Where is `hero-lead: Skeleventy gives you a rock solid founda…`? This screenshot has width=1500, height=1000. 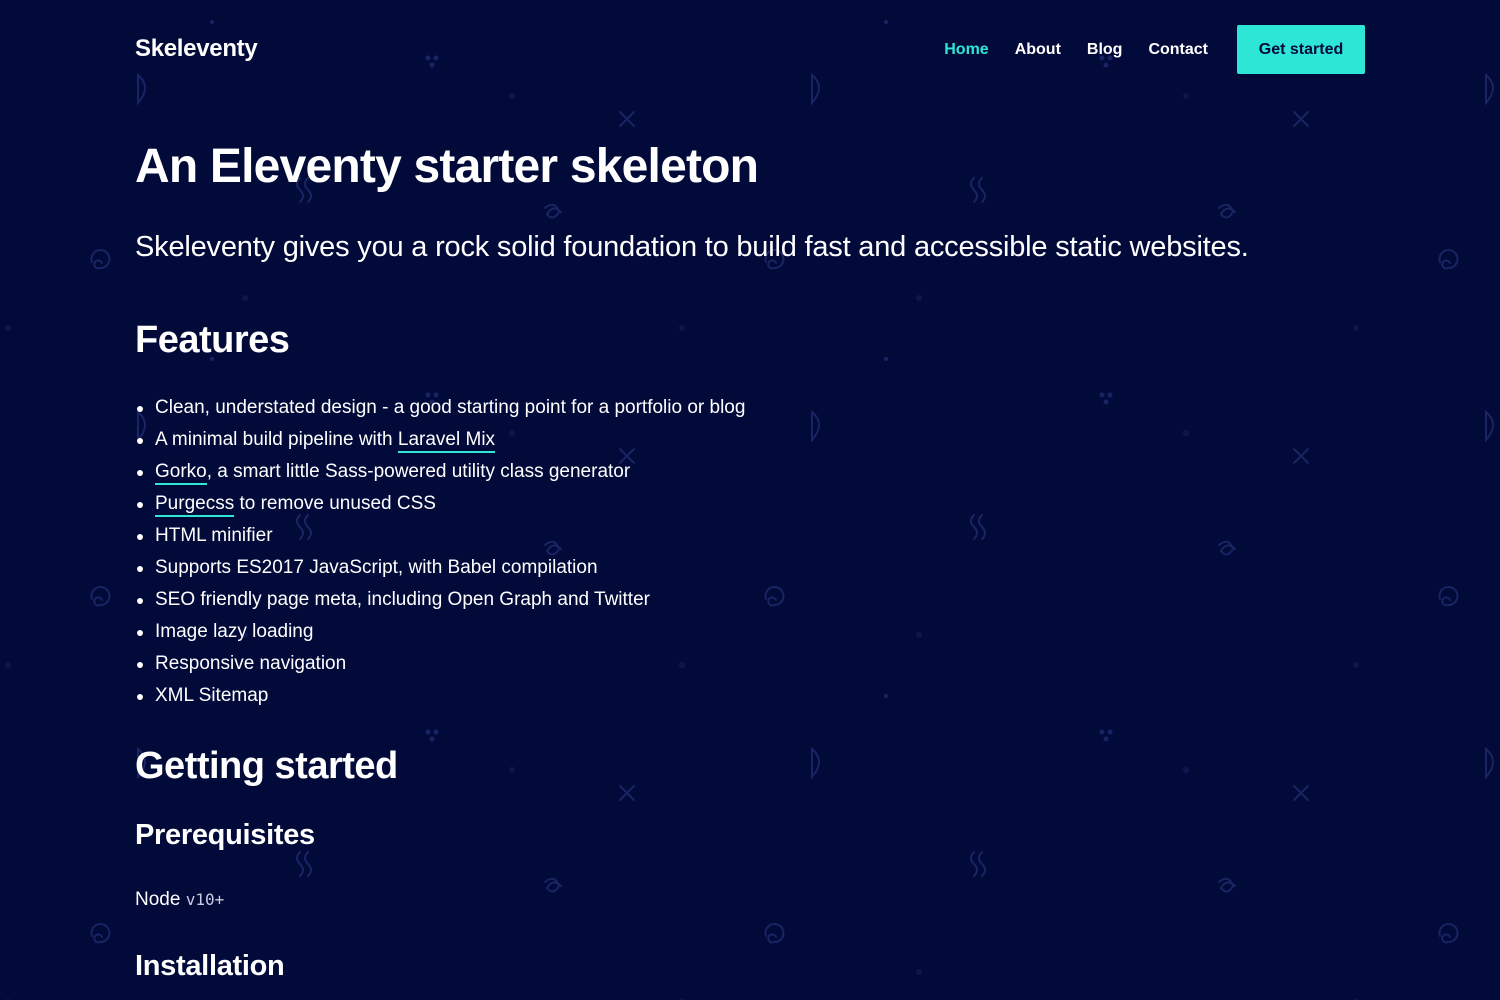 hero-lead: Skeleventy gives you a rock solid founda… is located at coordinates (692, 247).